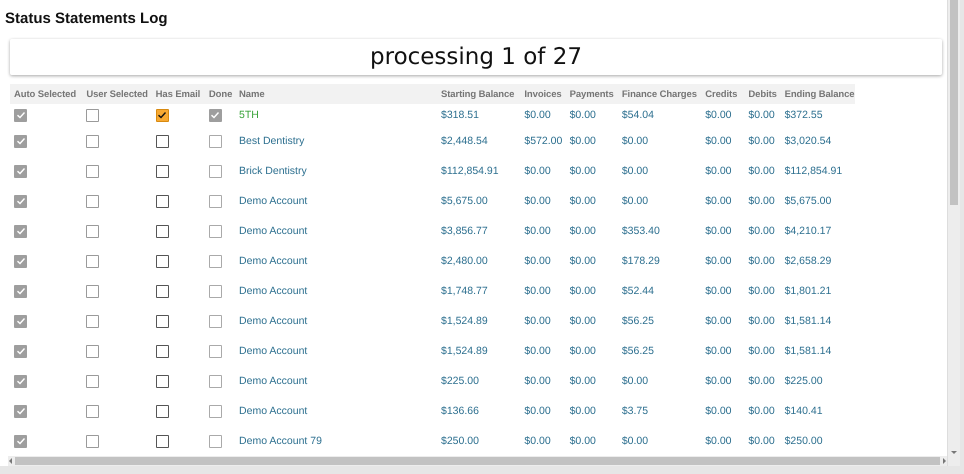  I want to click on column-header: Auto Selected, so click(46, 94).